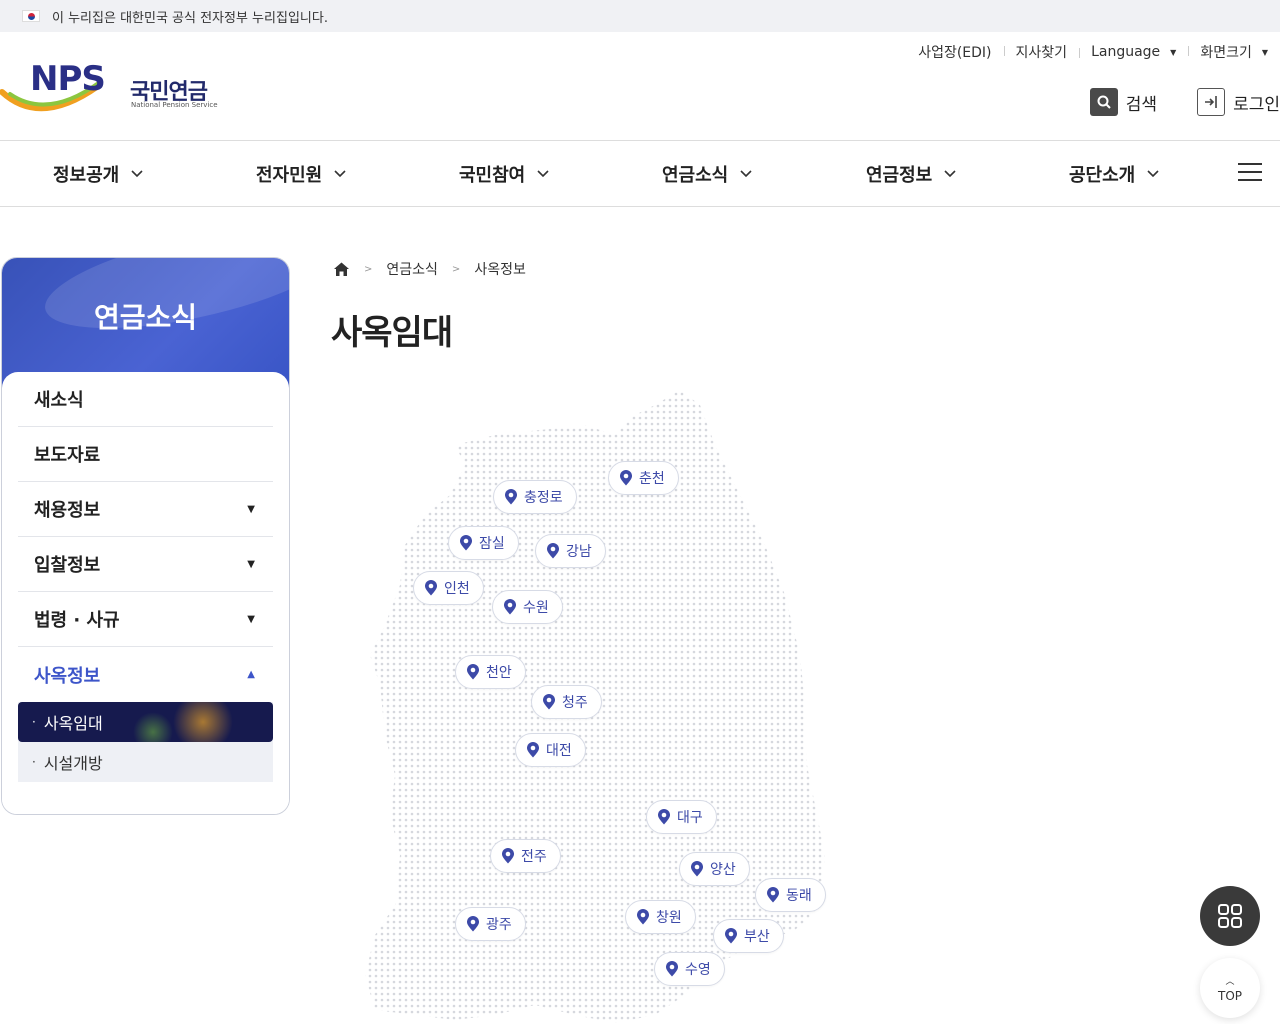  What do you see at coordinates (145, 317) in the screenshot?
I see `lnb-title: 연금소식` at bounding box center [145, 317].